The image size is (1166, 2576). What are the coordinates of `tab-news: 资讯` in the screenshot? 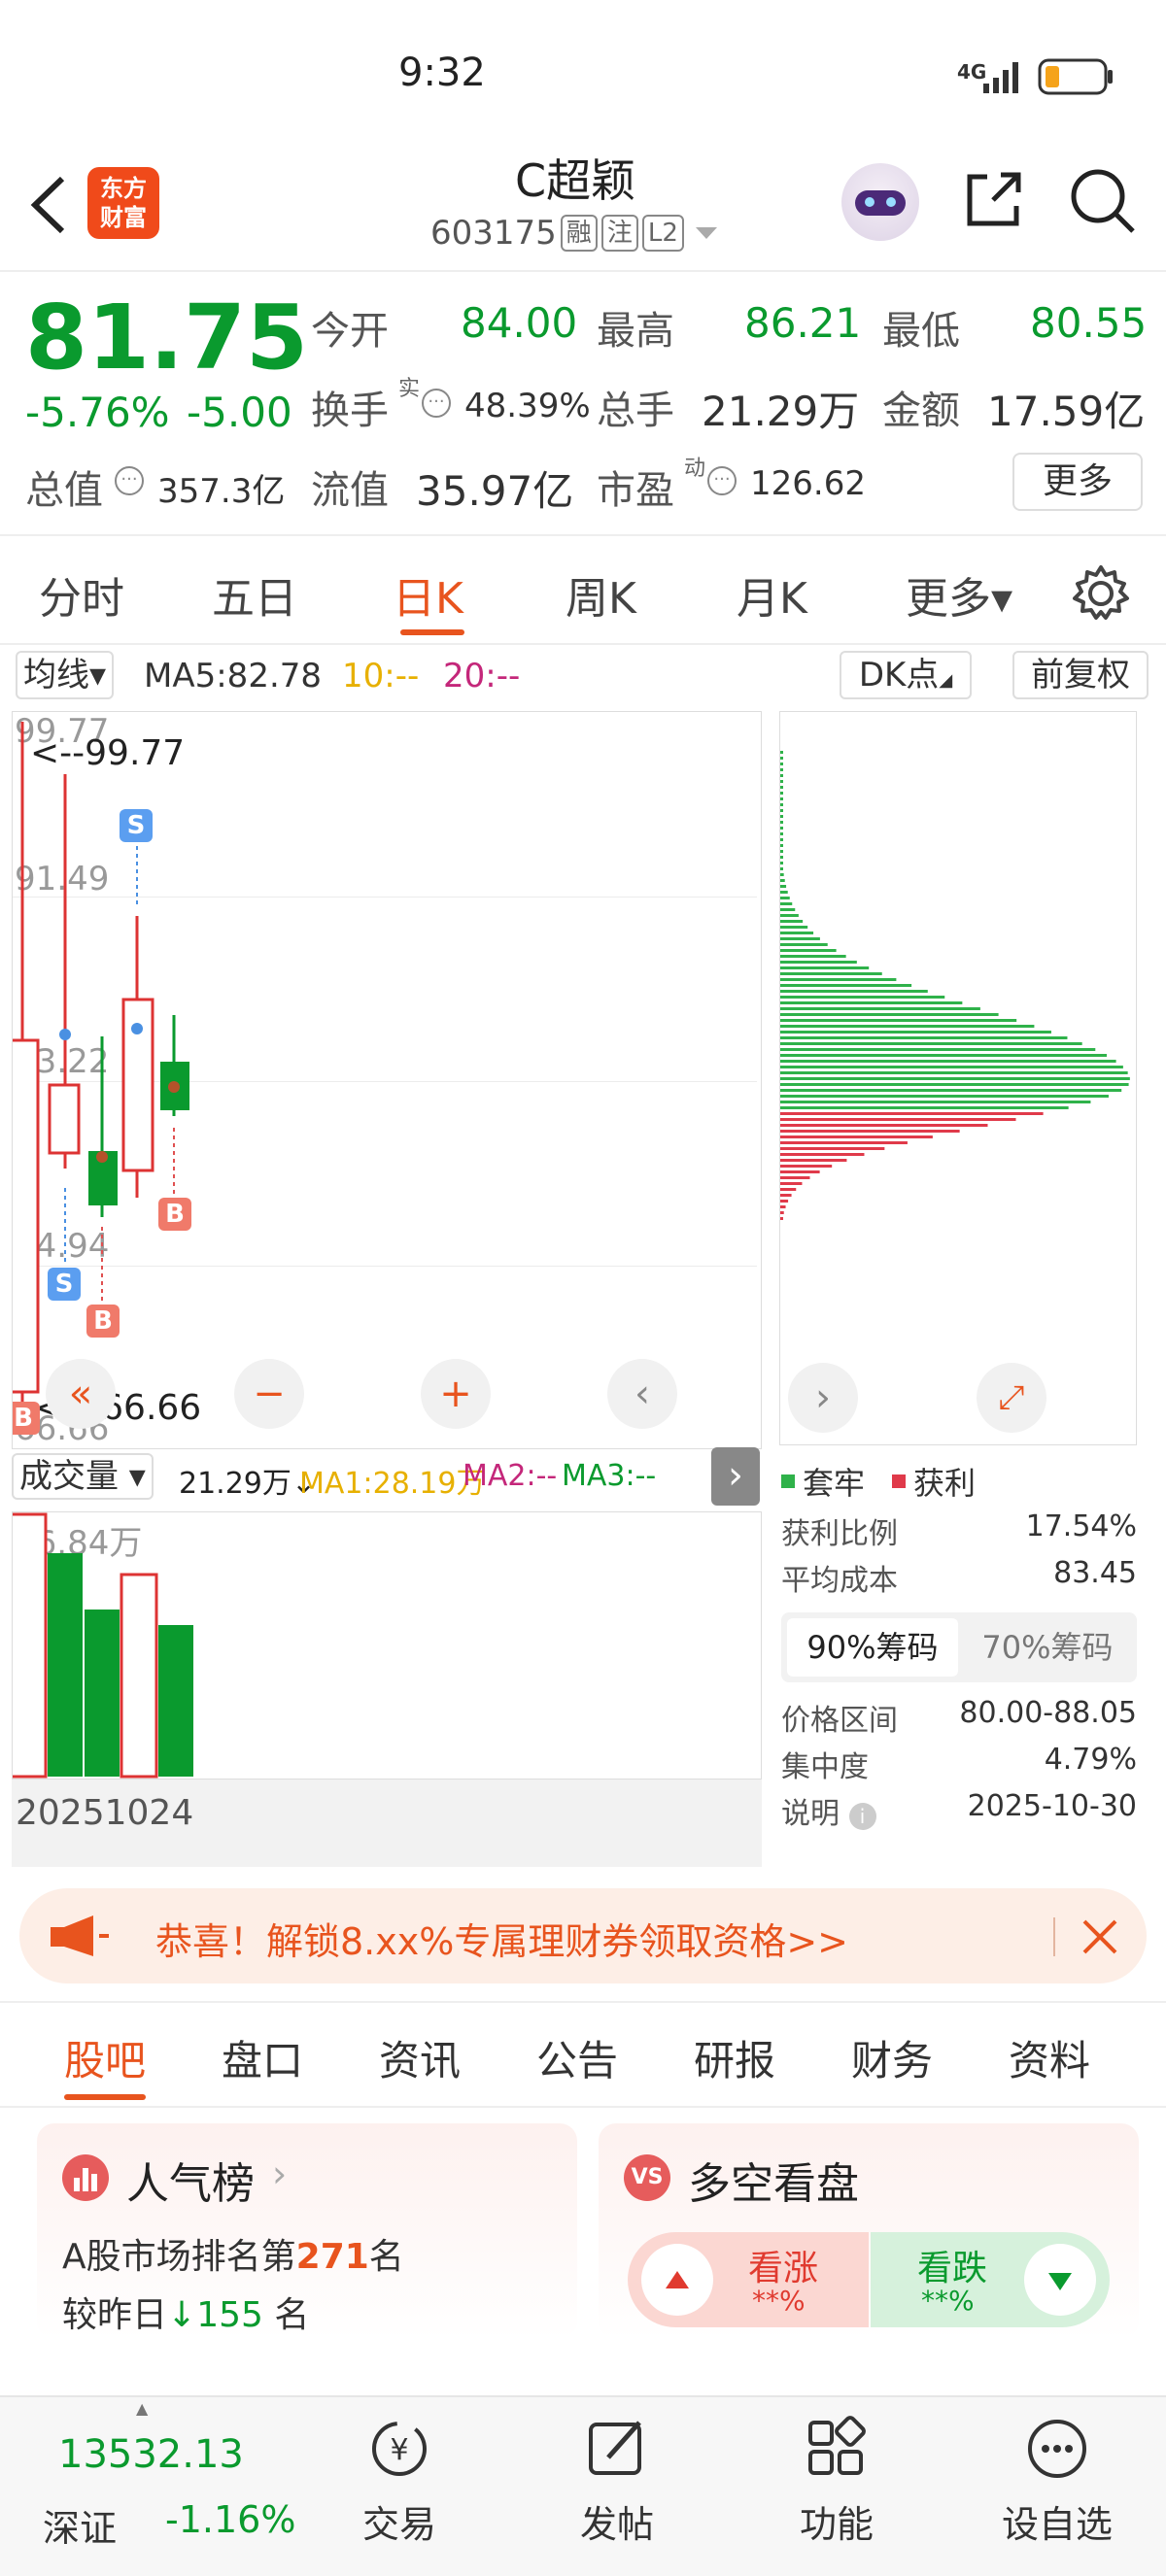 It's located at (420, 2057).